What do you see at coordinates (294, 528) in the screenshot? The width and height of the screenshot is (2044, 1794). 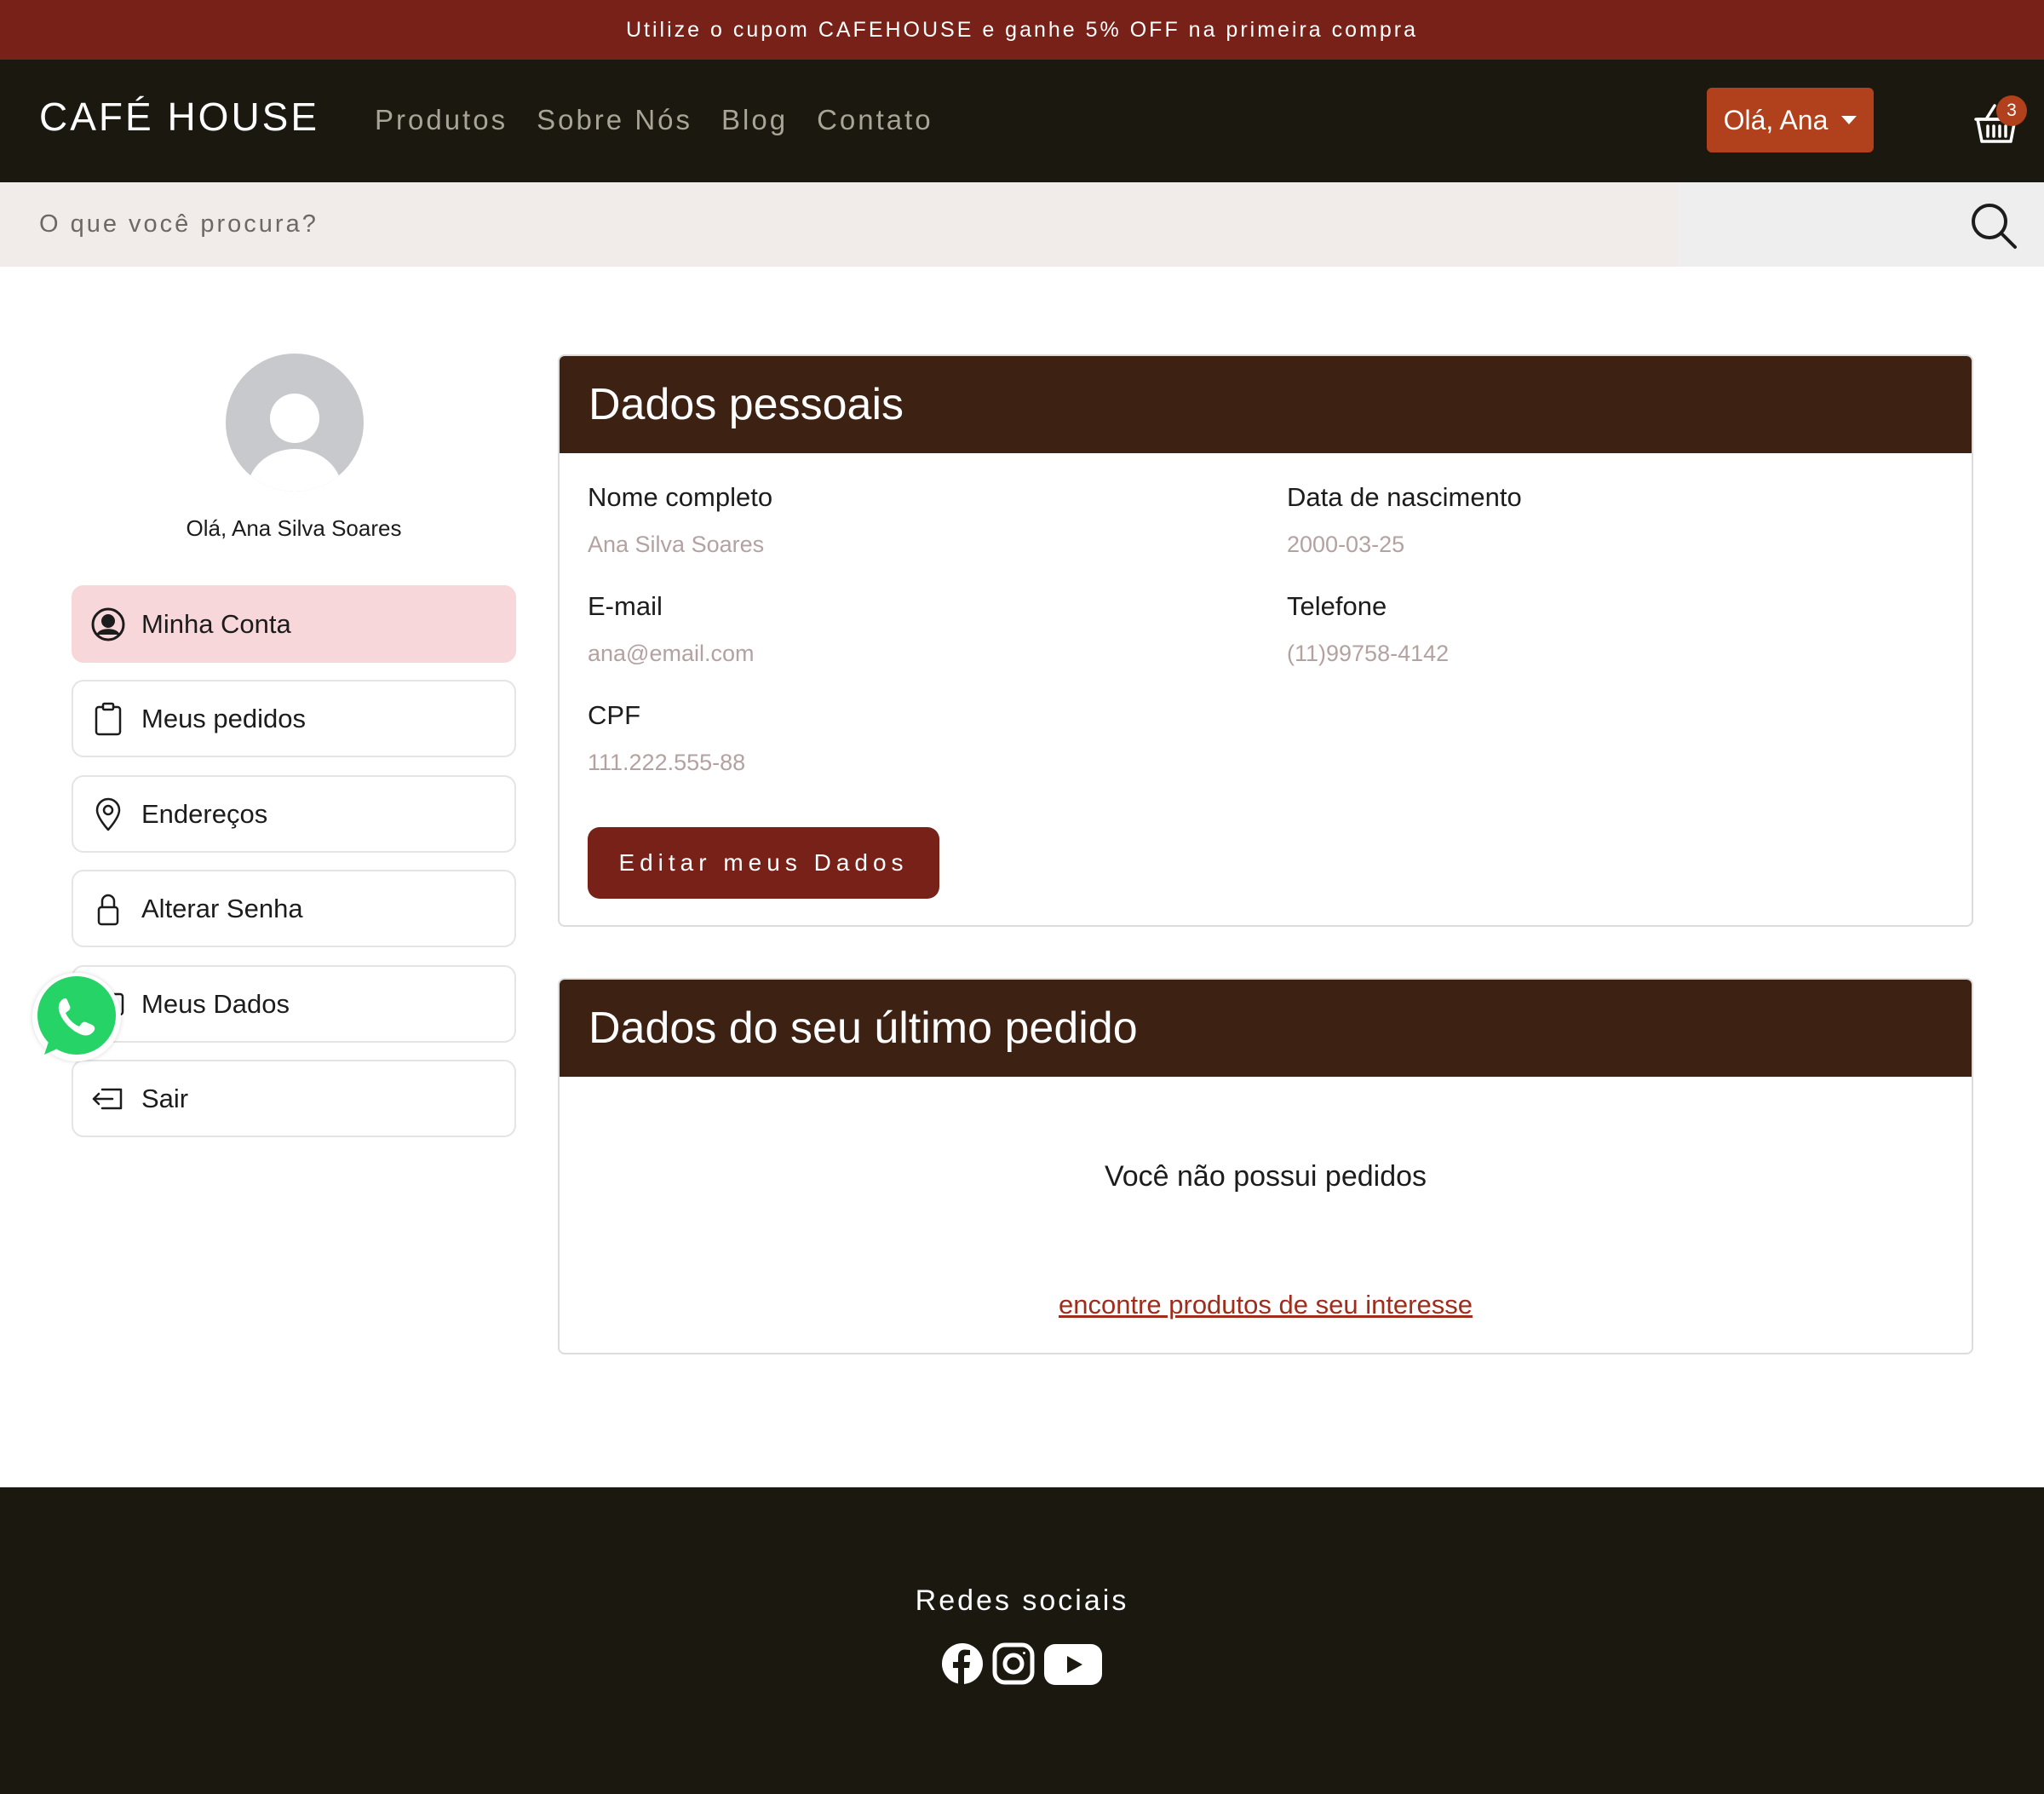 I see `sidebar-greeting: Olá, Ana Silva Soares` at bounding box center [294, 528].